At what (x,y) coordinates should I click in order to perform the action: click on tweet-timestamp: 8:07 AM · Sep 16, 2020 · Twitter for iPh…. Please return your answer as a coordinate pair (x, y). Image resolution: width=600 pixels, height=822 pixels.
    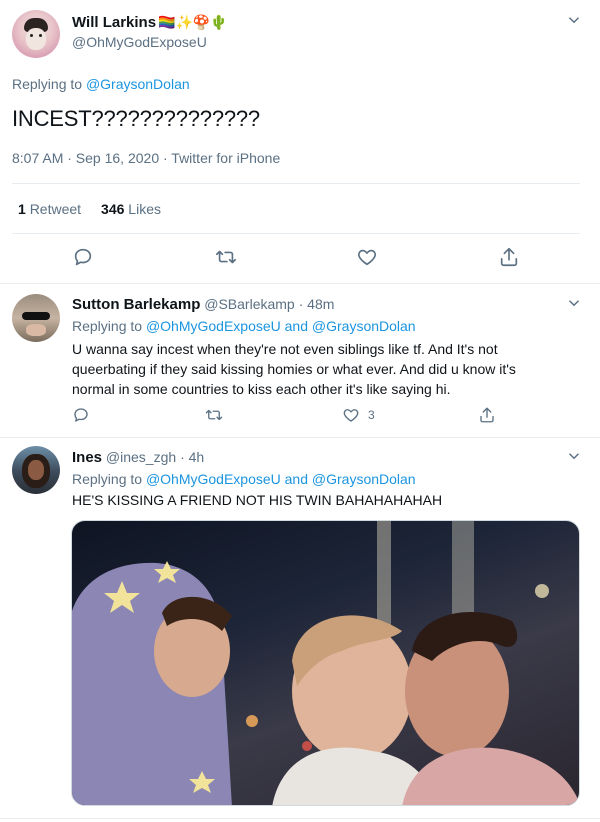
    Looking at the image, I should click on (146, 158).